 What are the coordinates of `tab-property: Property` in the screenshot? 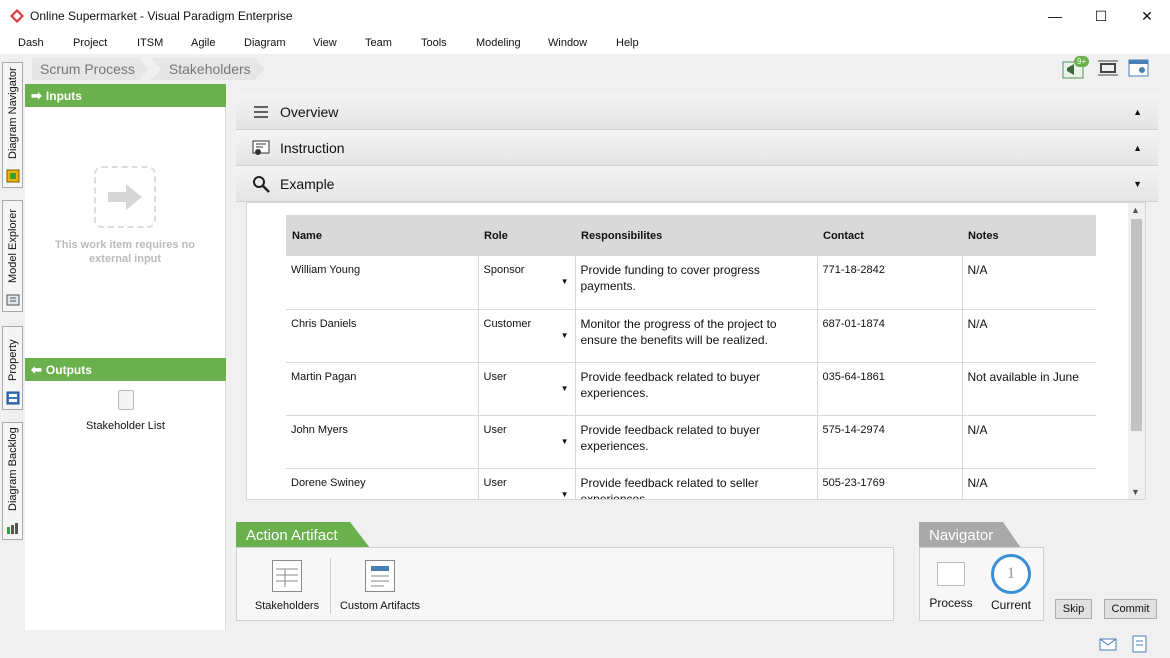 It's located at (12, 368).